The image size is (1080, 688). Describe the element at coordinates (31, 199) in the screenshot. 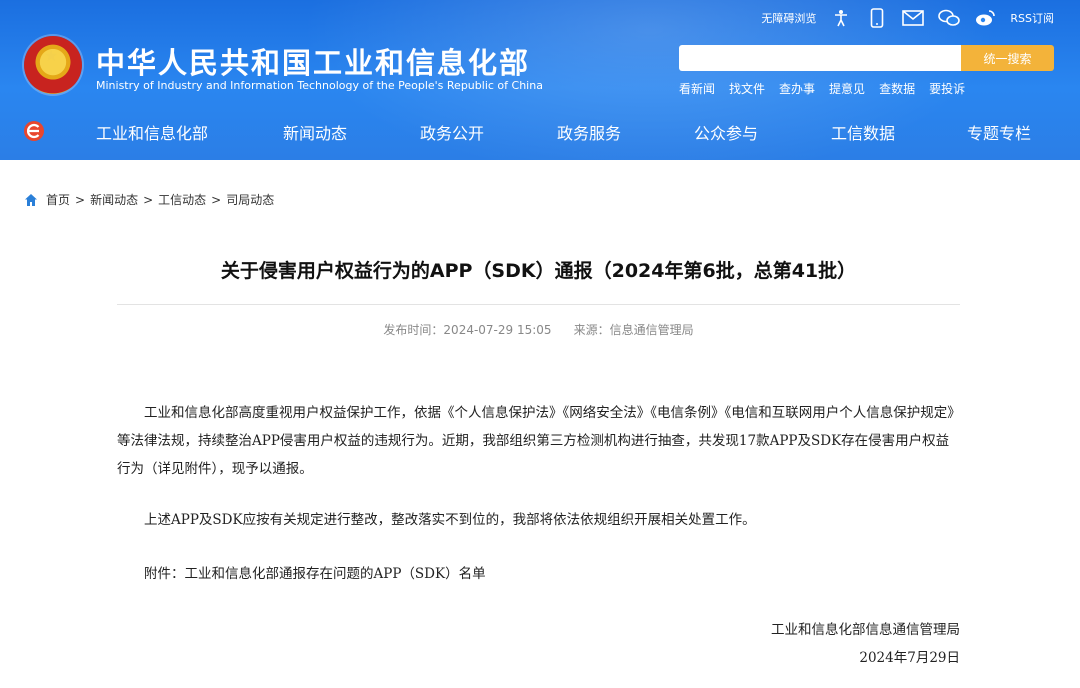

I see `home-icon` at that location.